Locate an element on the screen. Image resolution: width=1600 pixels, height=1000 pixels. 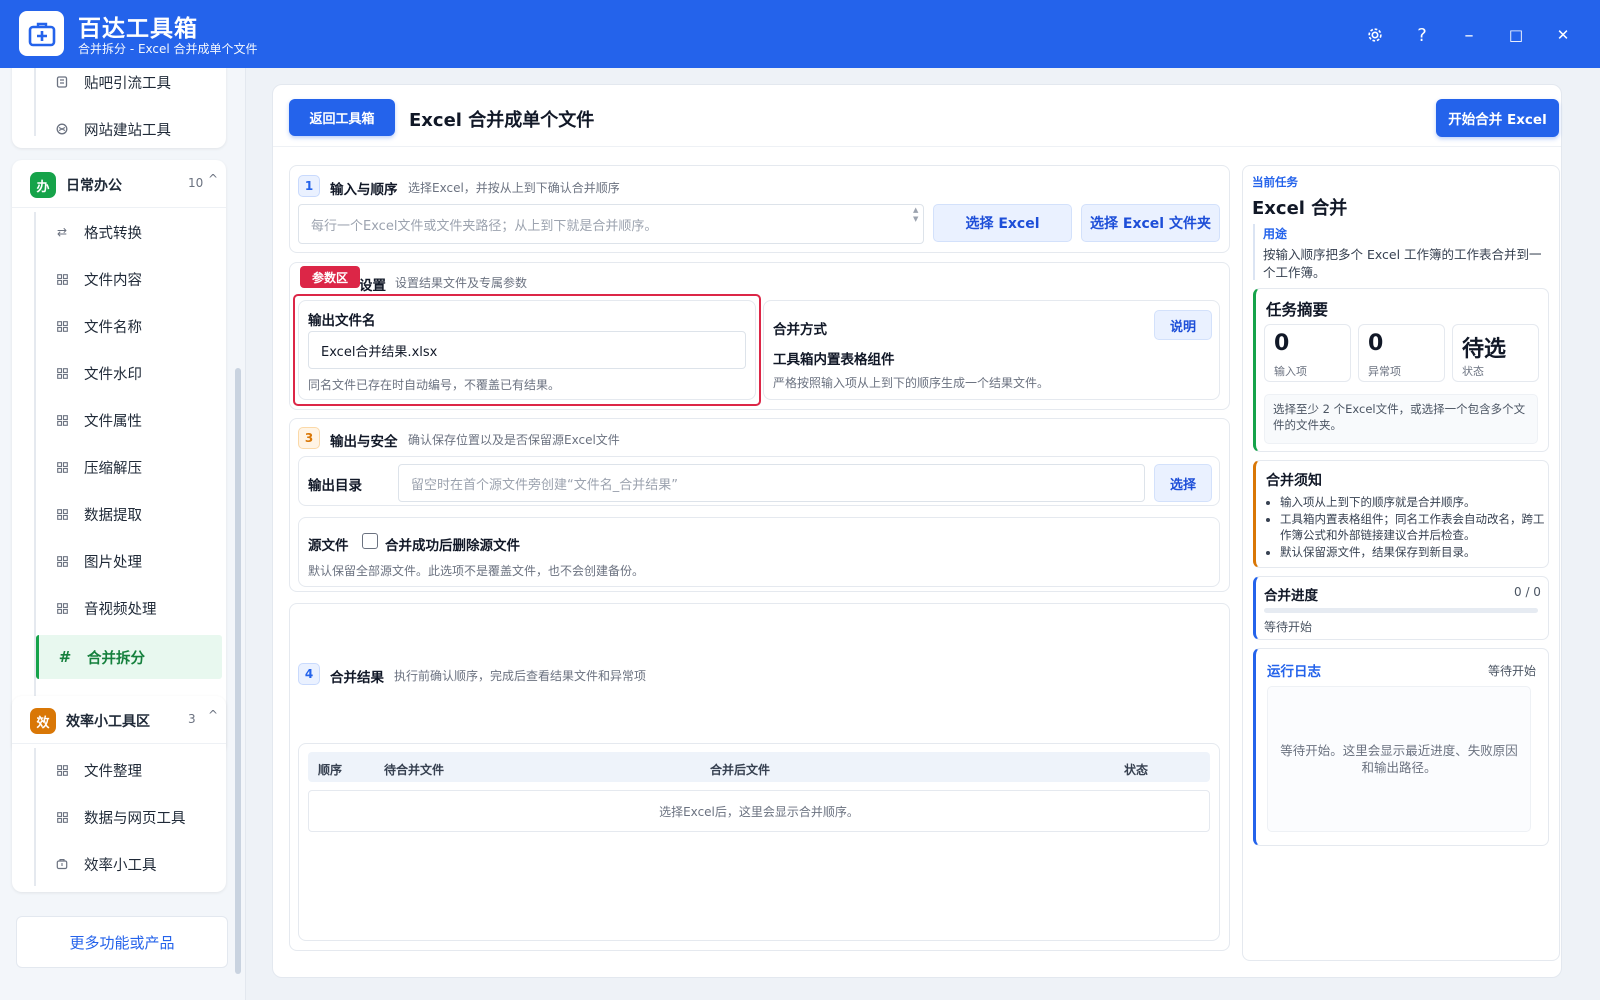
sidebar-item-extract: 数据提取 is located at coordinates (129, 514).